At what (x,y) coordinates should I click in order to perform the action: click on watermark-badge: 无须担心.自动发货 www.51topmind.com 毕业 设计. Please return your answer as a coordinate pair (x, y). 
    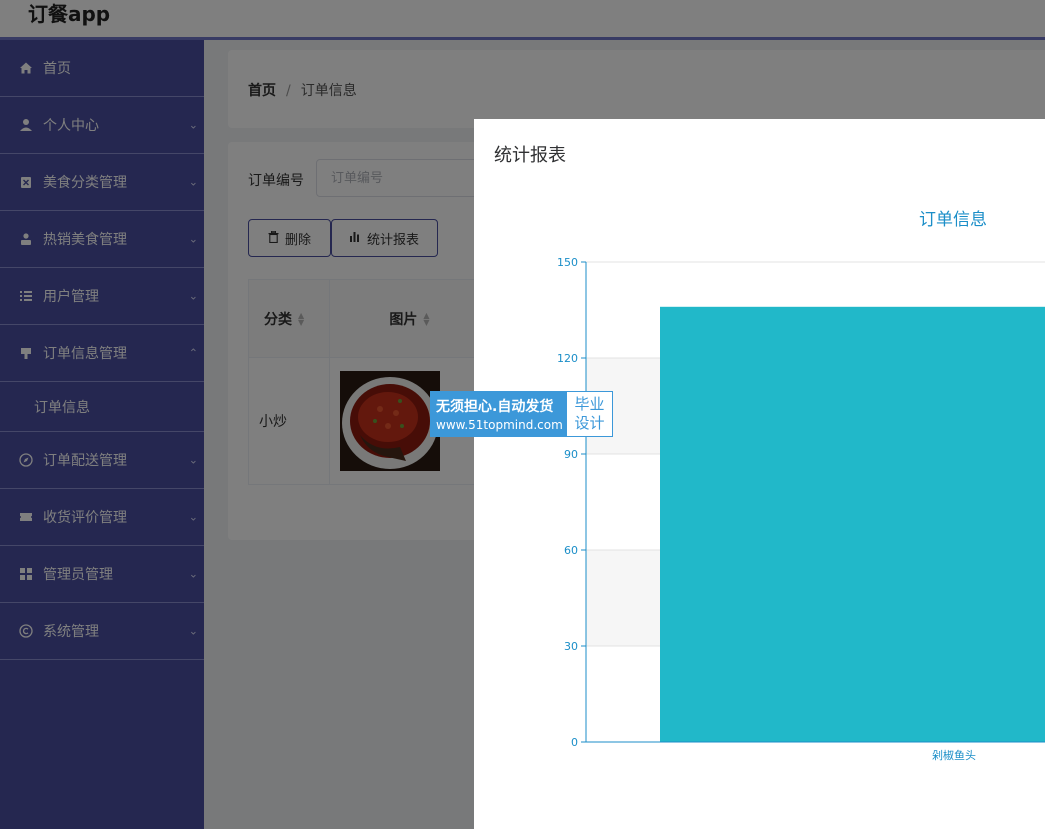
    Looking at the image, I should click on (521, 414).